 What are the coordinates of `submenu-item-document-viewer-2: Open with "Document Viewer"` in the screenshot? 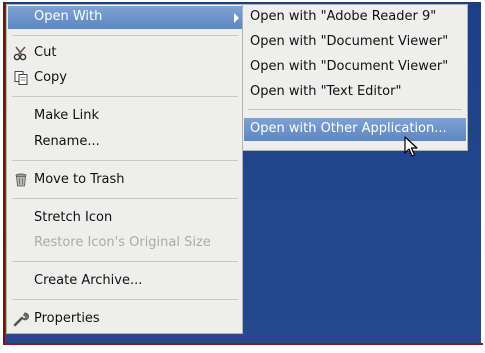 It's located at (355, 67).